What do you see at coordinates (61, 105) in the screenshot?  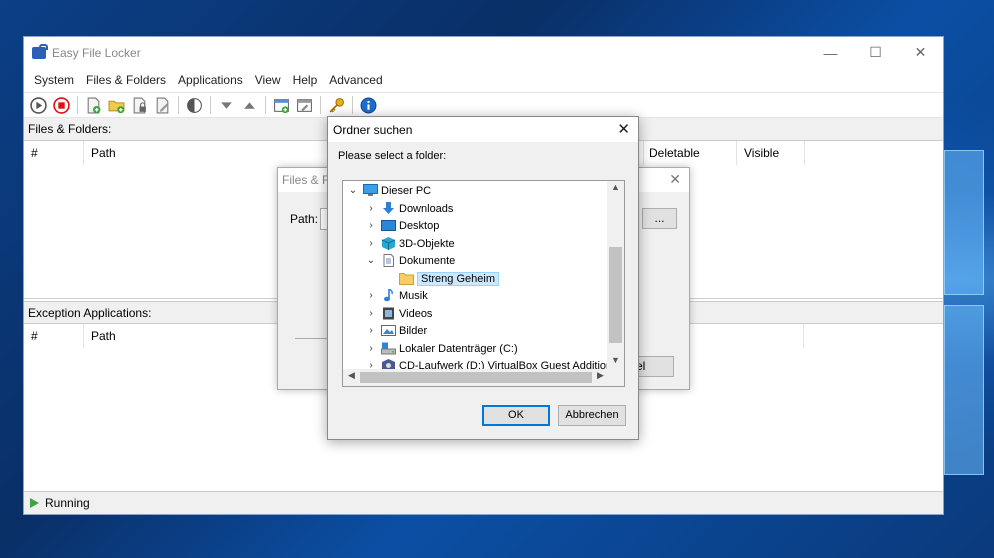 I see `stop-button` at bounding box center [61, 105].